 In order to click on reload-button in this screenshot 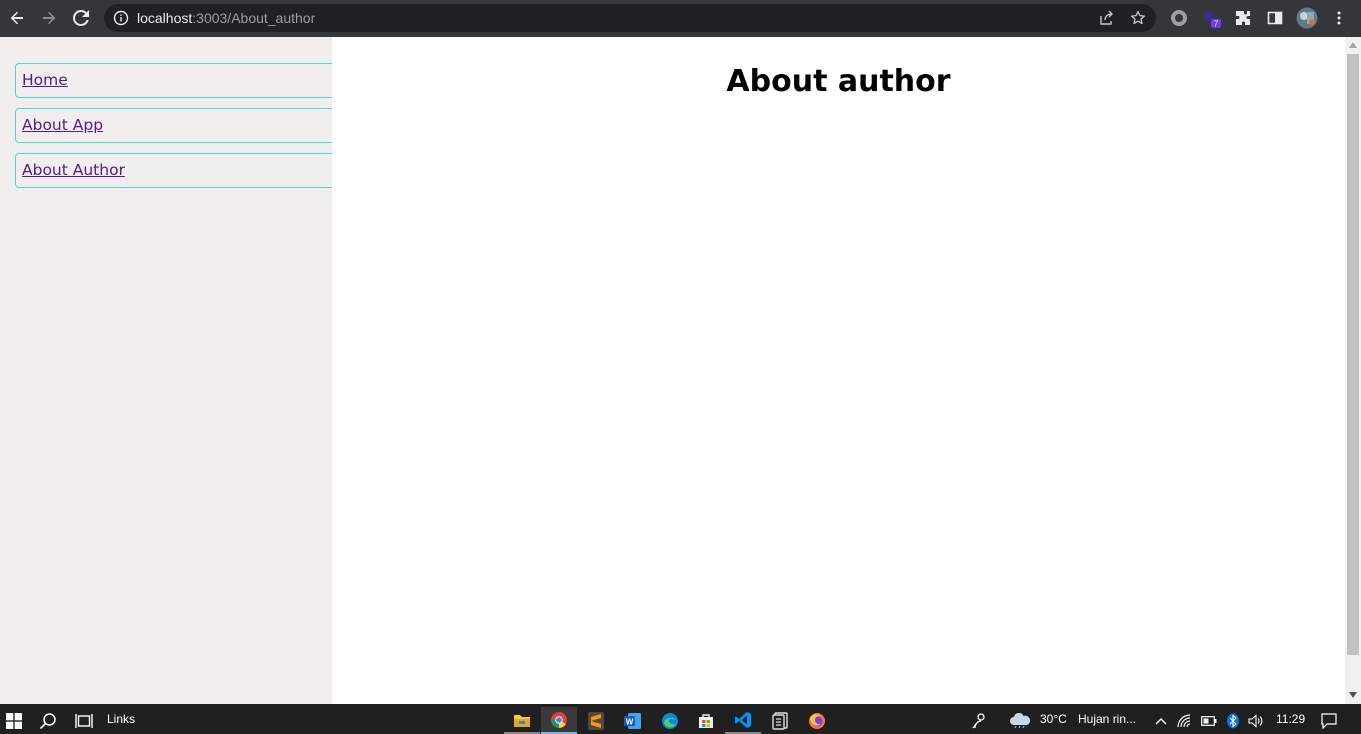, I will do `click(81, 18)`.